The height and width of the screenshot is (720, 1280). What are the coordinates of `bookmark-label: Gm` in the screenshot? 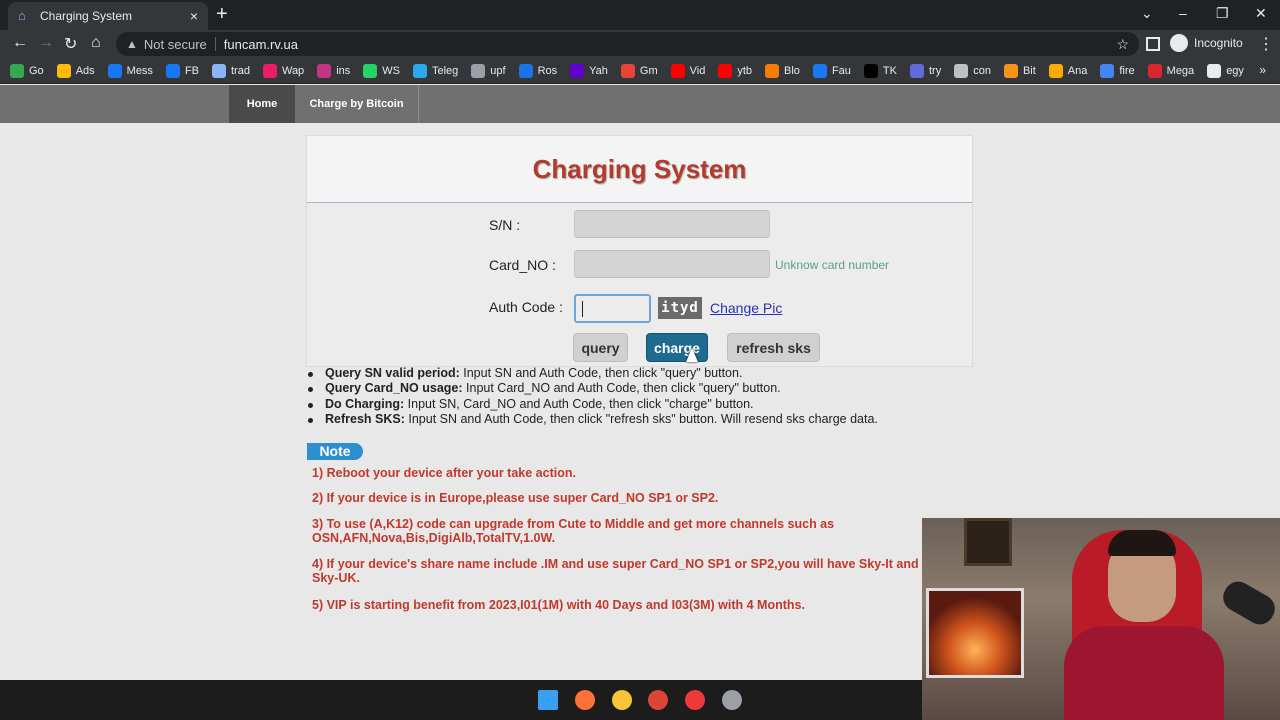 It's located at (648, 70).